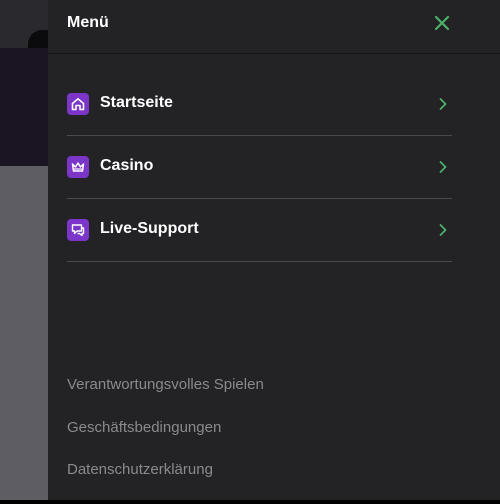  I want to click on menu-item-casino: Casino, so click(259, 167).